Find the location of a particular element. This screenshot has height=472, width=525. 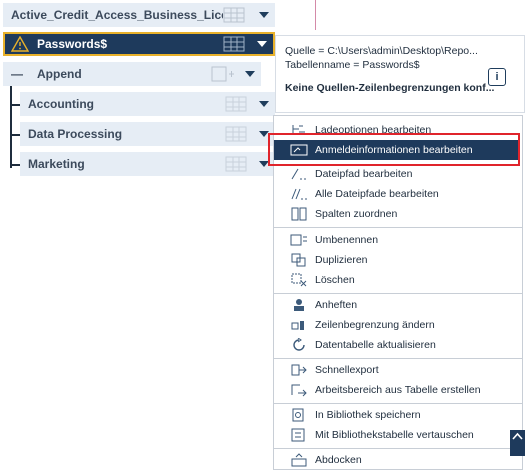

all-file-paths-icon is located at coordinates (299, 194).